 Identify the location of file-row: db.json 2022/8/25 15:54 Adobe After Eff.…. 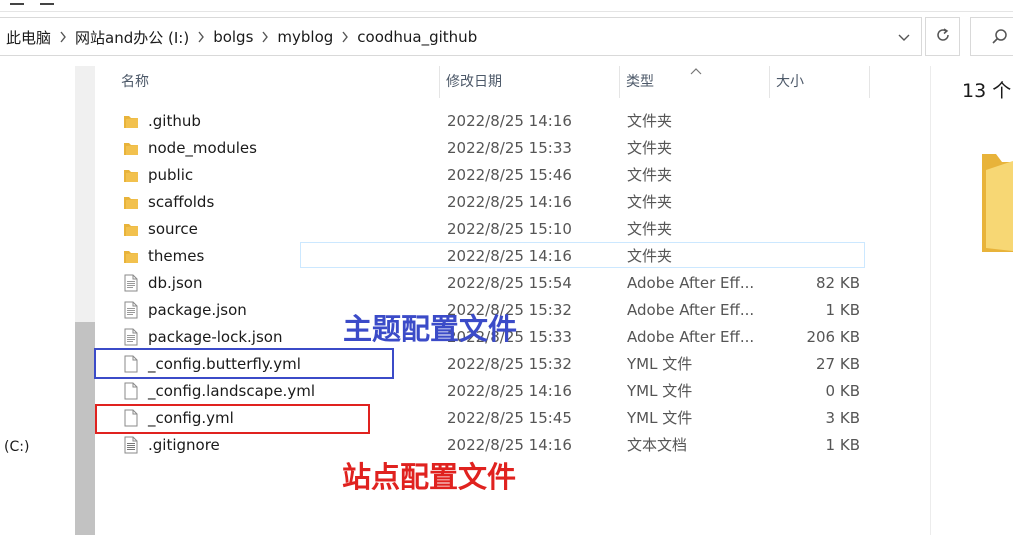
(482, 282).